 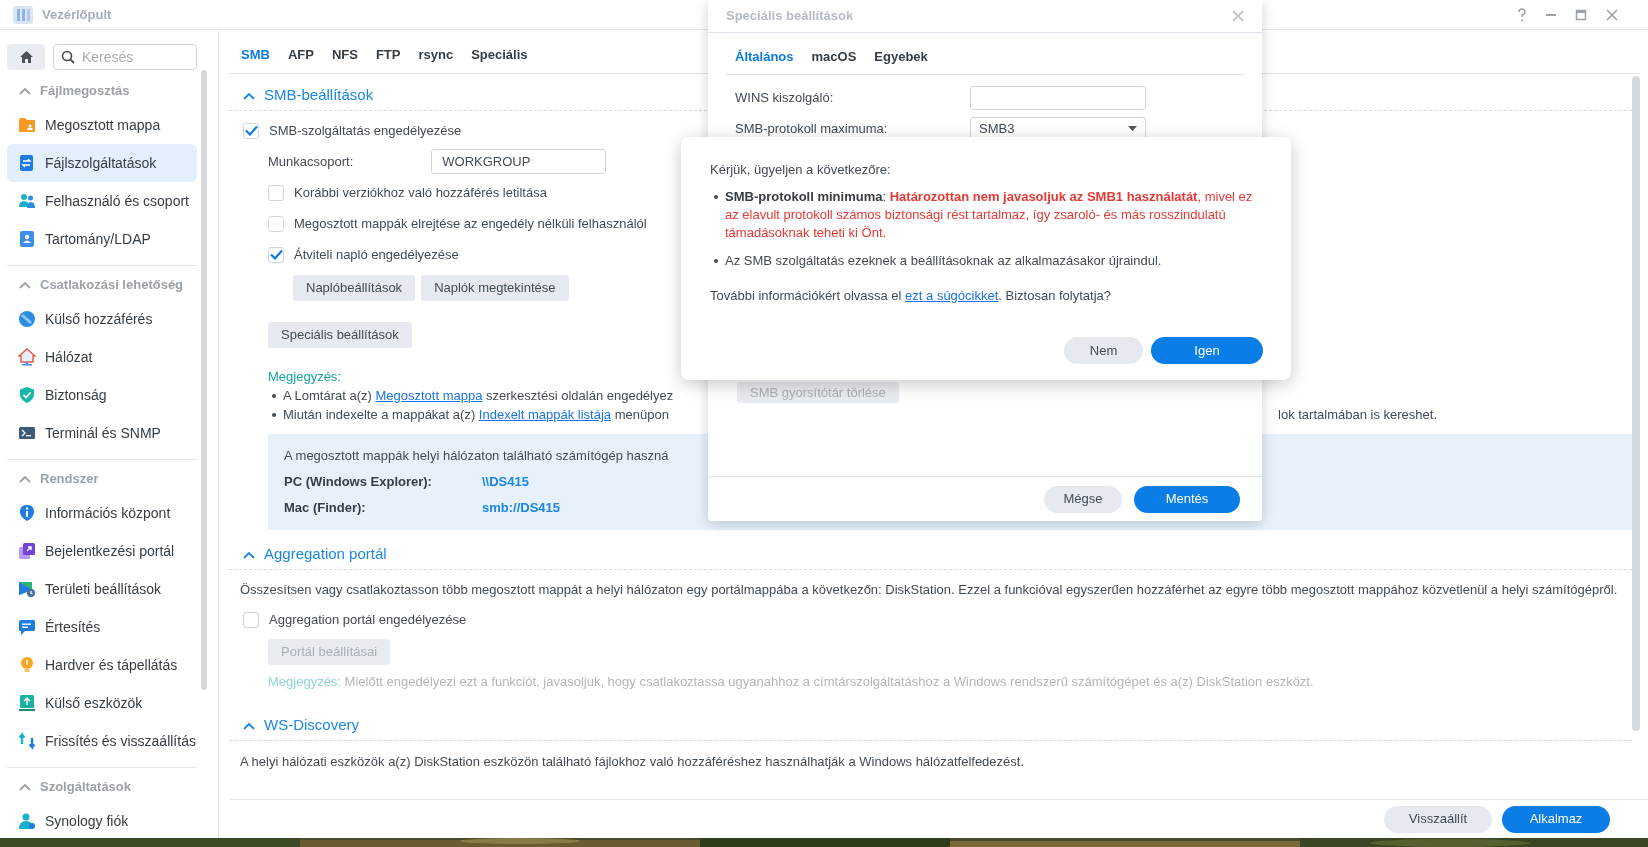 What do you see at coordinates (300, 56) in the screenshot?
I see `tab: AFP` at bounding box center [300, 56].